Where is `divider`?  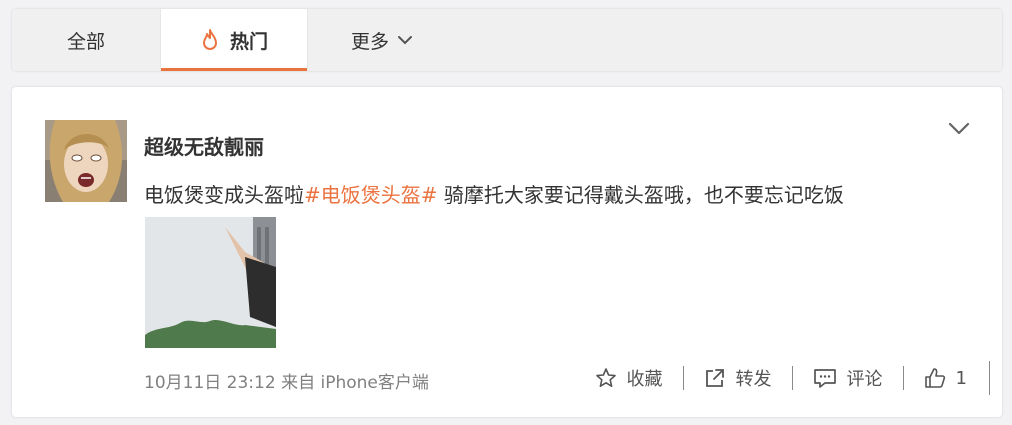
divider is located at coordinates (989, 378).